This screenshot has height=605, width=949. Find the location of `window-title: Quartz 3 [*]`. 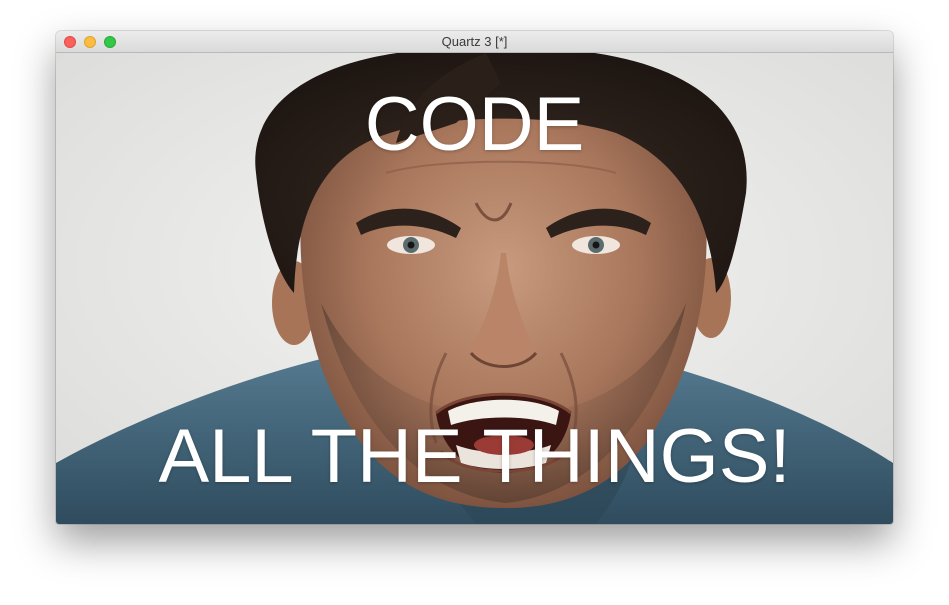

window-title: Quartz 3 [*] is located at coordinates (474, 41).